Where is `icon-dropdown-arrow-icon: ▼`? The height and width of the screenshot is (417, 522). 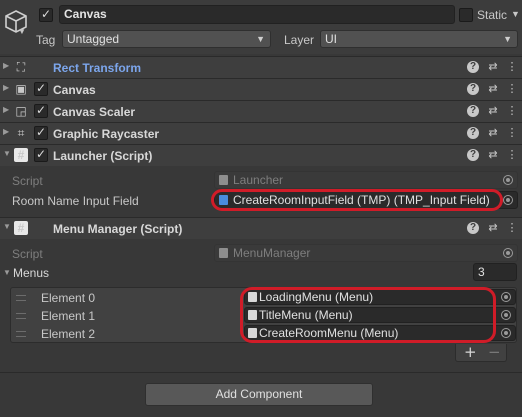 icon-dropdown-arrow-icon: ▼ is located at coordinates (22, 31).